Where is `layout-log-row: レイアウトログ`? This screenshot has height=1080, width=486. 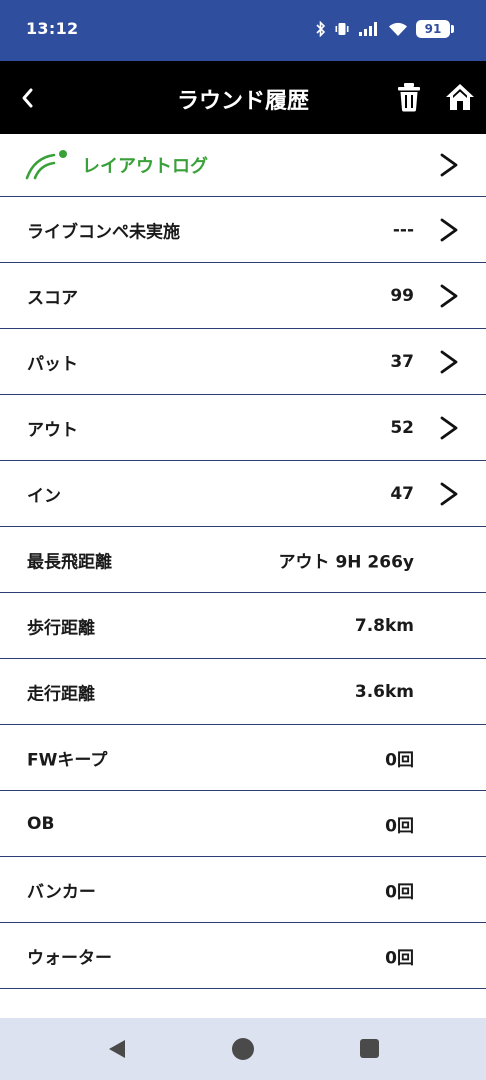
layout-log-row: レイアウトログ is located at coordinates (243, 165).